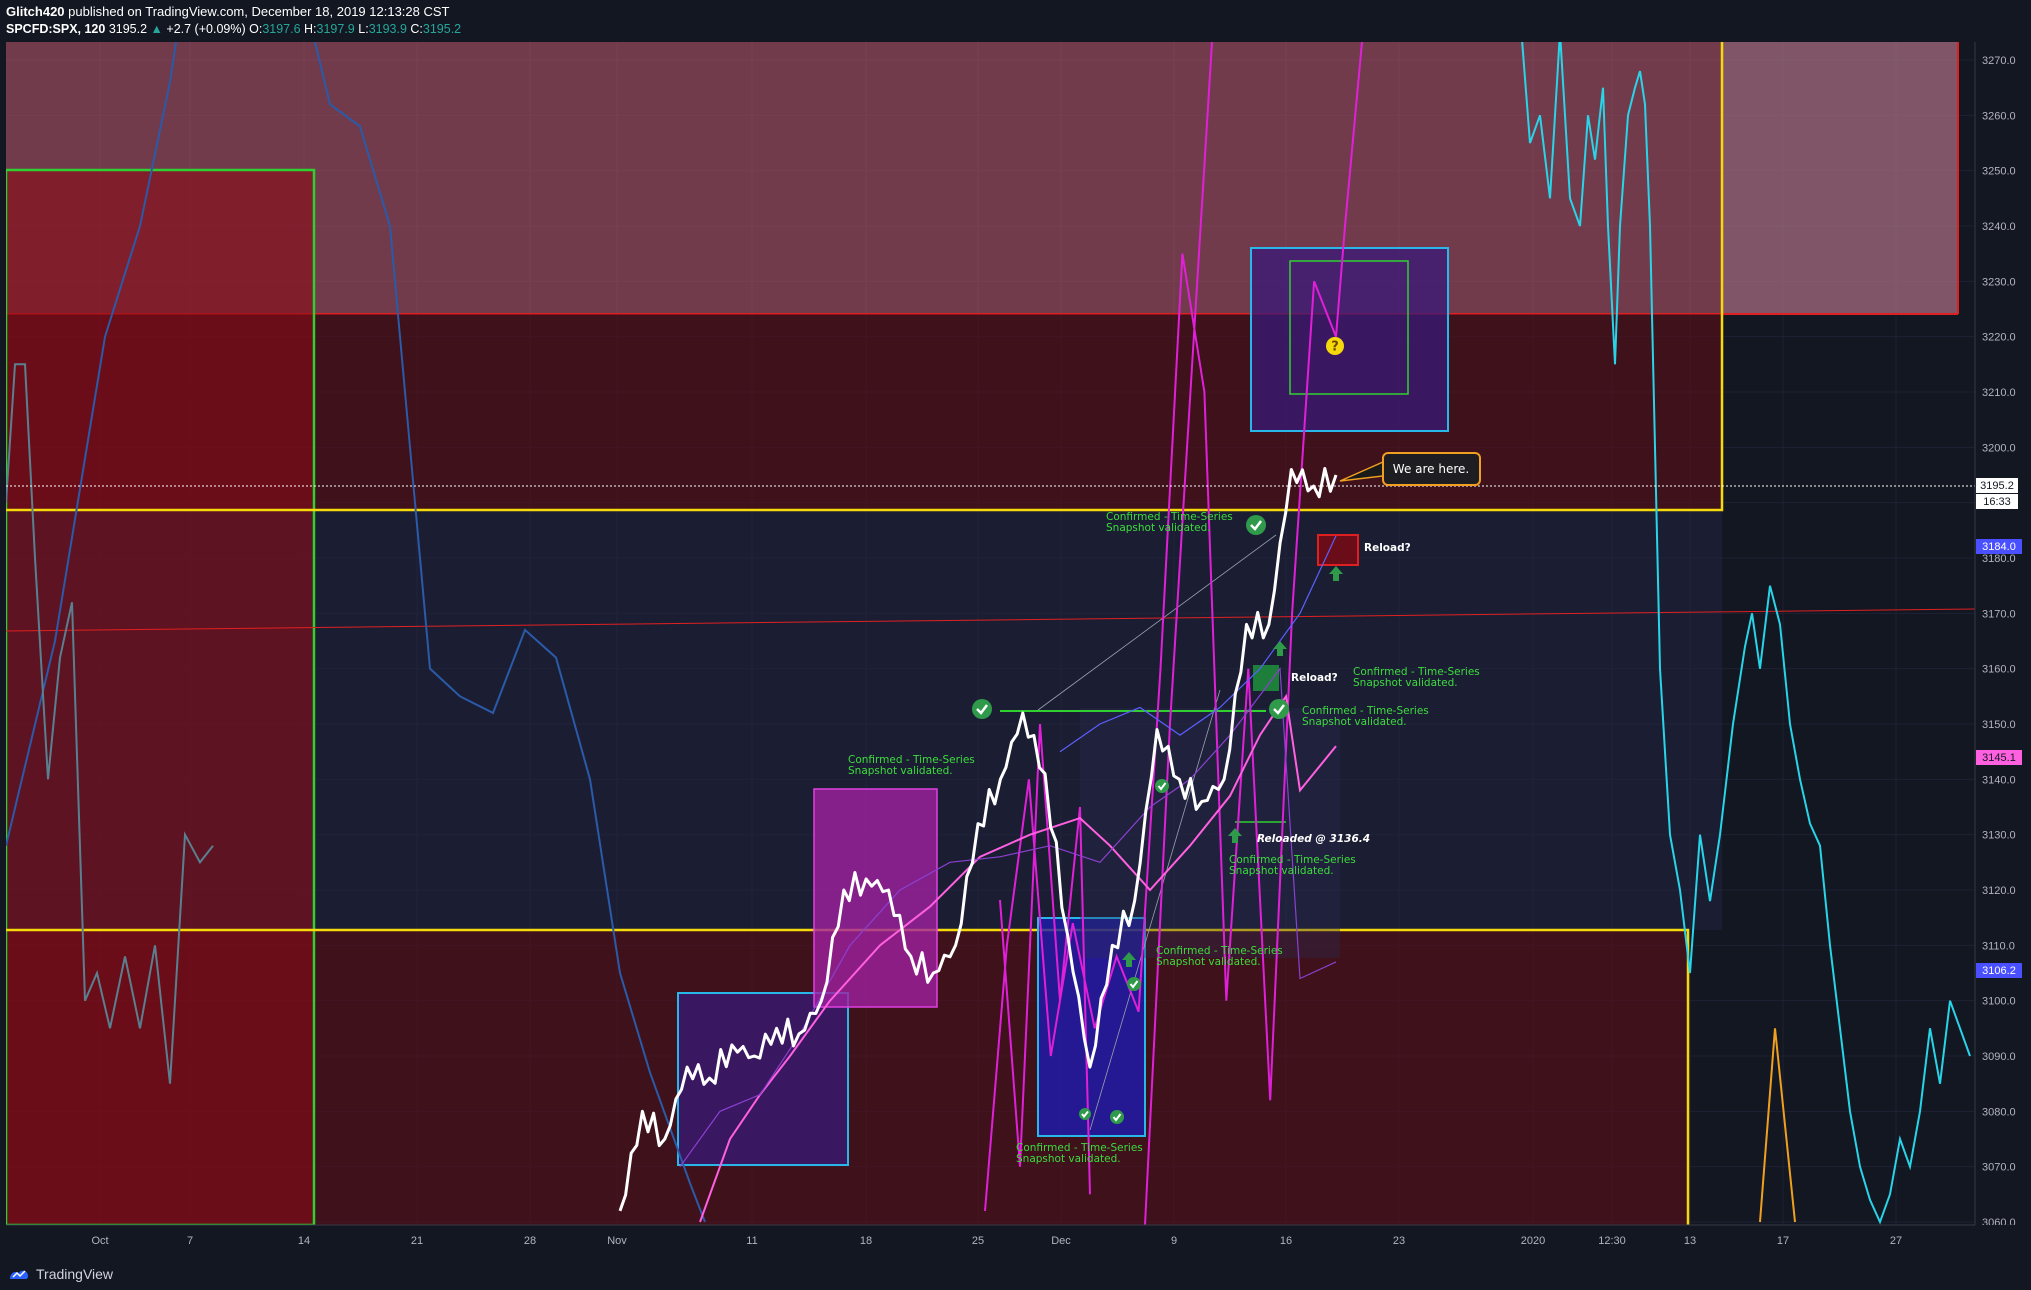  I want to click on left-red-zone, so click(160, 697).